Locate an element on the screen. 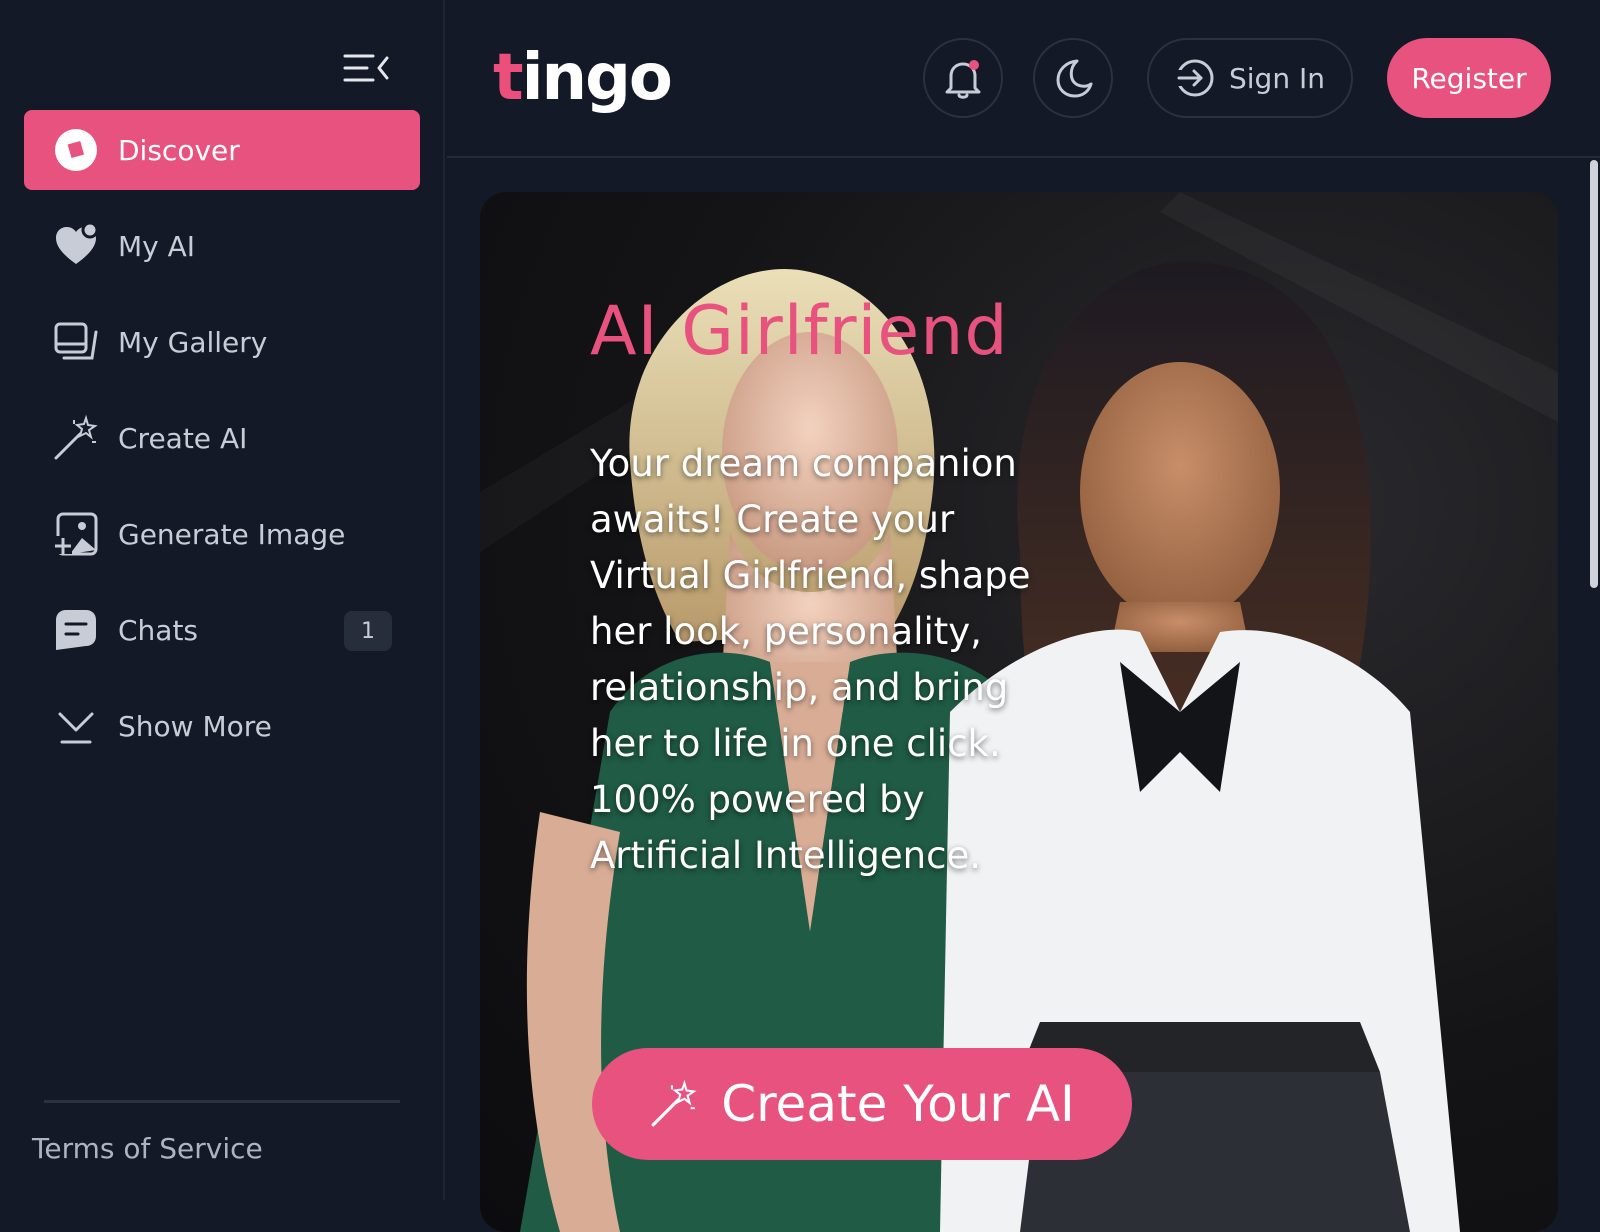 This screenshot has height=1232, width=1600. sidebar-item-generate-image: Generate Image is located at coordinates (222, 534).